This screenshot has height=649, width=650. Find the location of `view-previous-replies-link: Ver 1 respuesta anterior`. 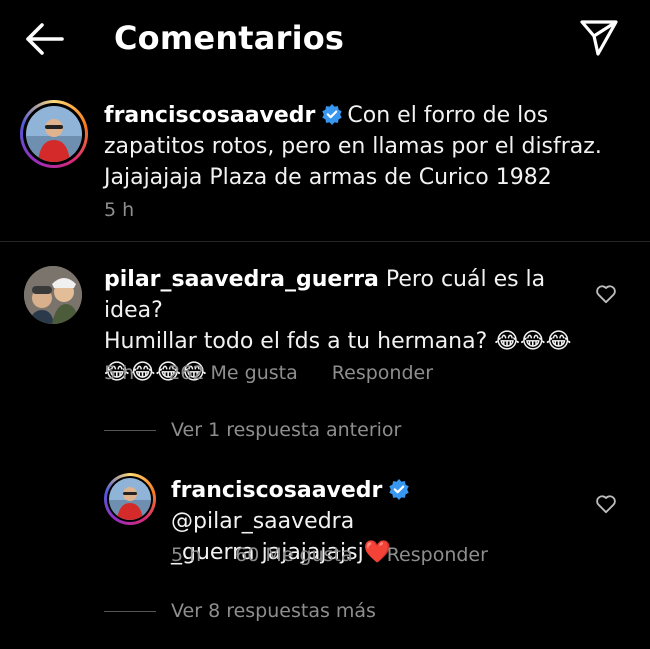

view-previous-replies-link: Ver 1 respuesta anterior is located at coordinates (286, 430).